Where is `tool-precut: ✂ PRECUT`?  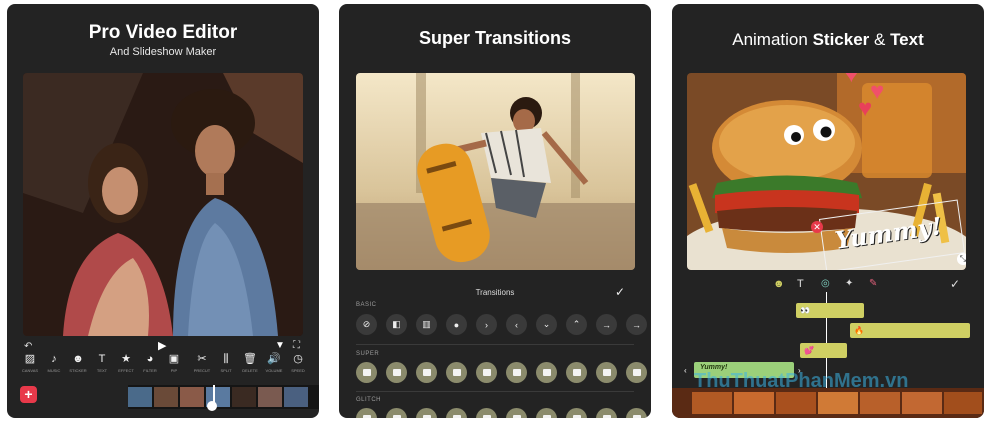 tool-precut: ✂ PRECUT is located at coordinates (202, 363).